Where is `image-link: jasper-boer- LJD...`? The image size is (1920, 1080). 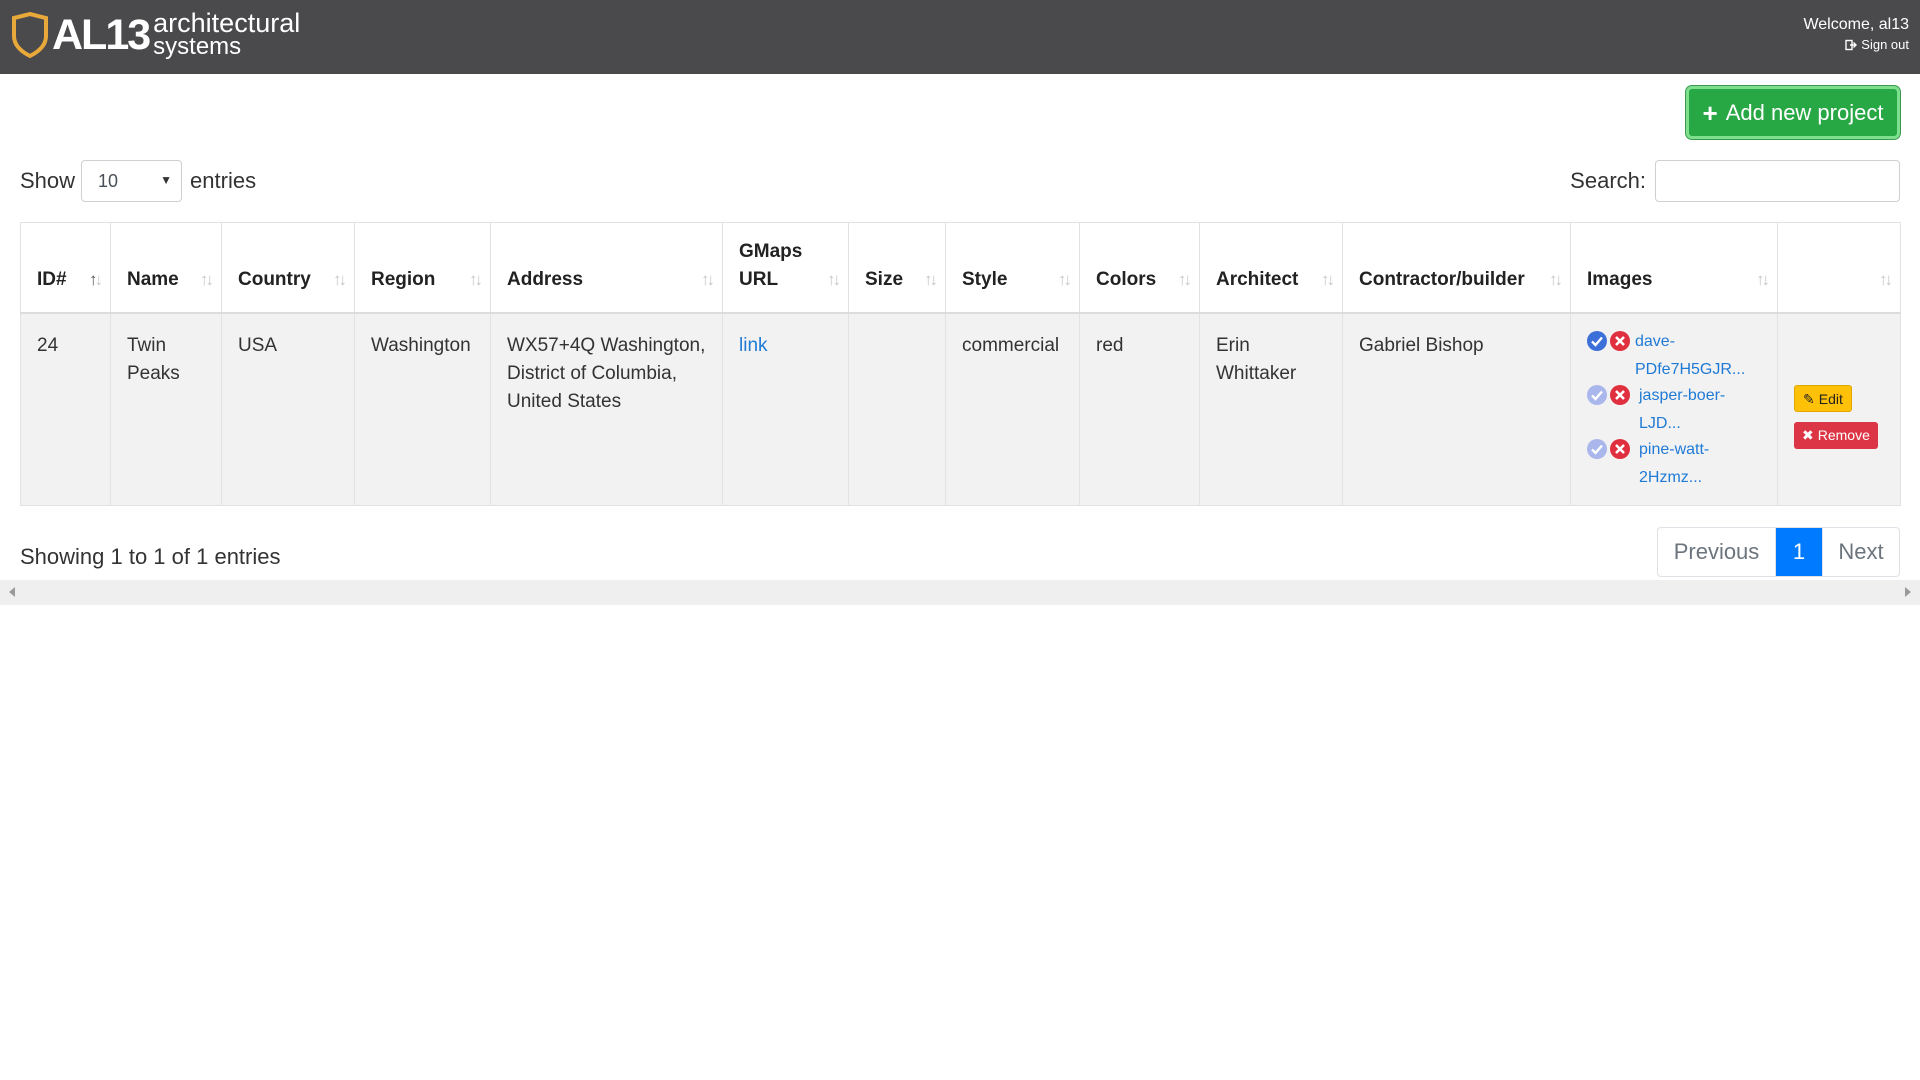
image-link: jasper-boer- LJD... is located at coordinates (1682, 410).